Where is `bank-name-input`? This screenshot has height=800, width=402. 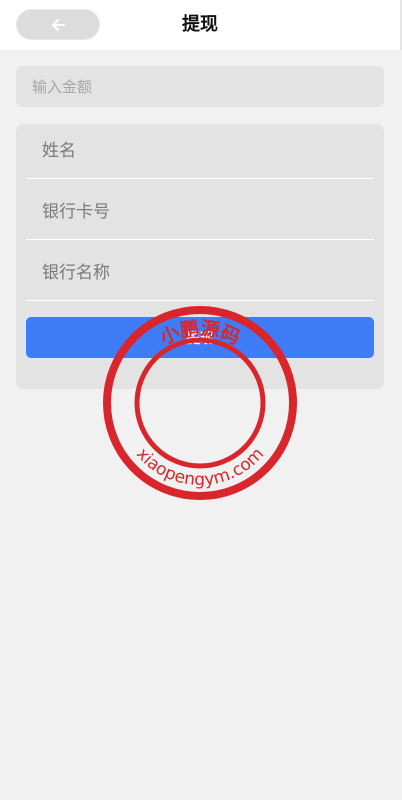
bank-name-input is located at coordinates (200, 273).